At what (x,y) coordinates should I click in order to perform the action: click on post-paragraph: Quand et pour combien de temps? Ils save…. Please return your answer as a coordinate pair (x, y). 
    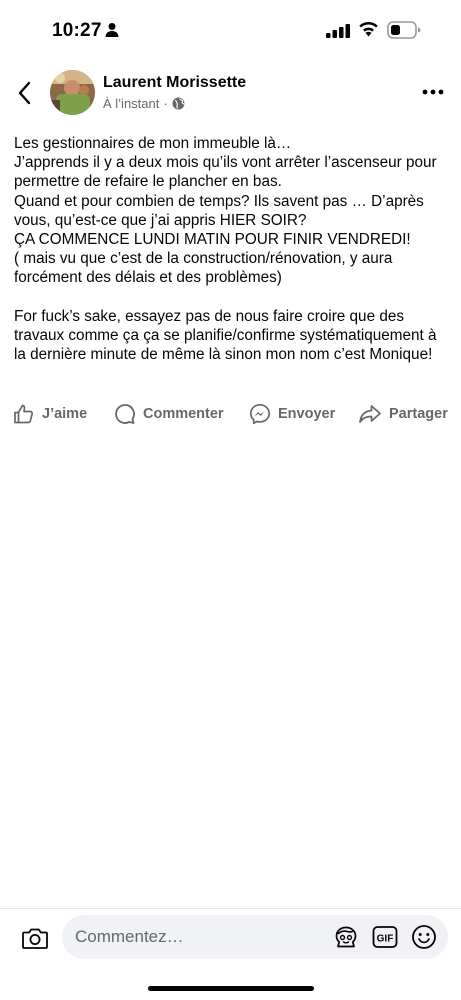
    Looking at the image, I should click on (221, 210).